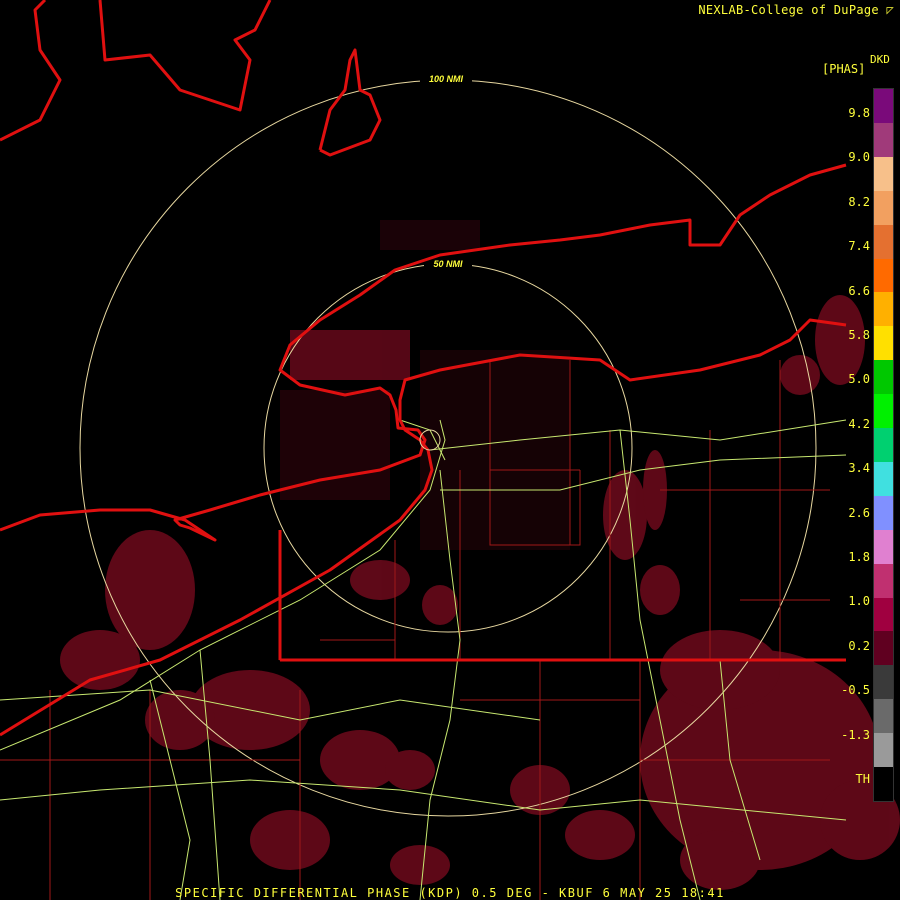 The height and width of the screenshot is (900, 900). What do you see at coordinates (859, 113) in the screenshot?
I see `color-scale-tick-label: 9.8` at bounding box center [859, 113].